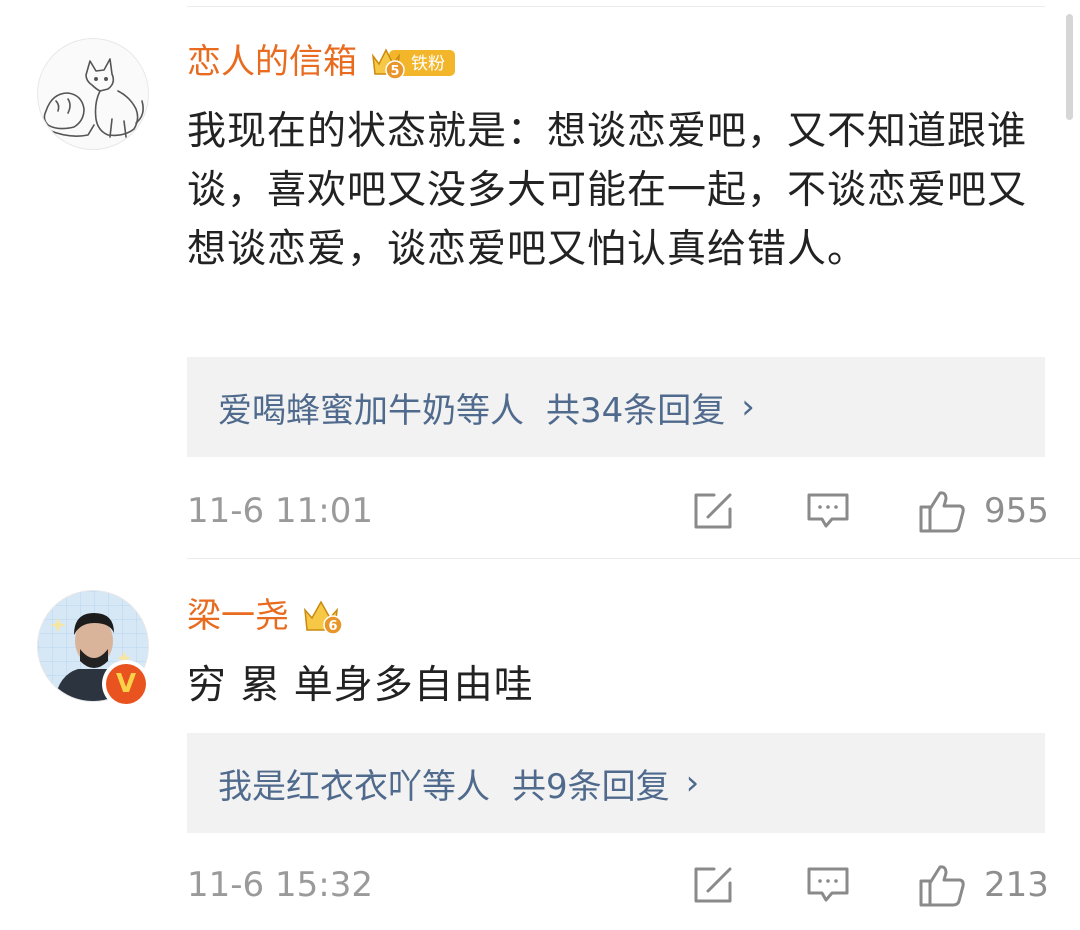  I want to click on crown-fan-badge-icon: 5 铁粉, so click(413, 64).